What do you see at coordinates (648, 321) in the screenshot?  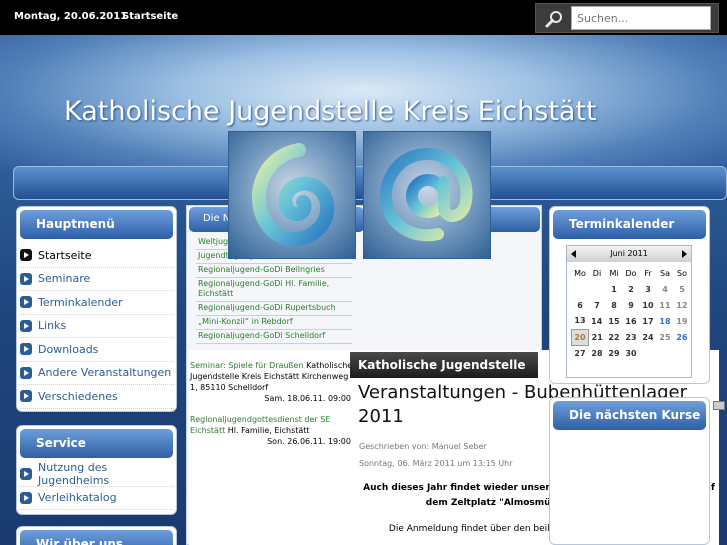 I see `calendar-day: 17` at bounding box center [648, 321].